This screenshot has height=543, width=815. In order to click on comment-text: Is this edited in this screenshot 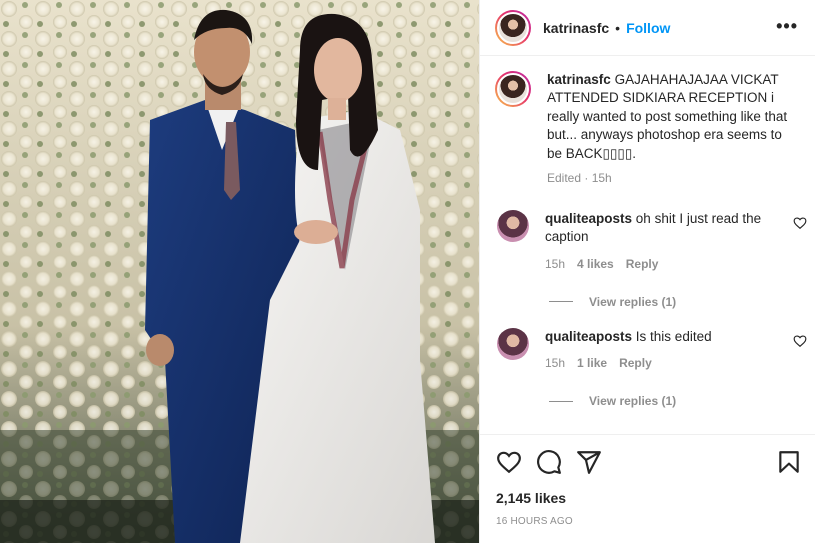, I will do `click(673, 336)`.